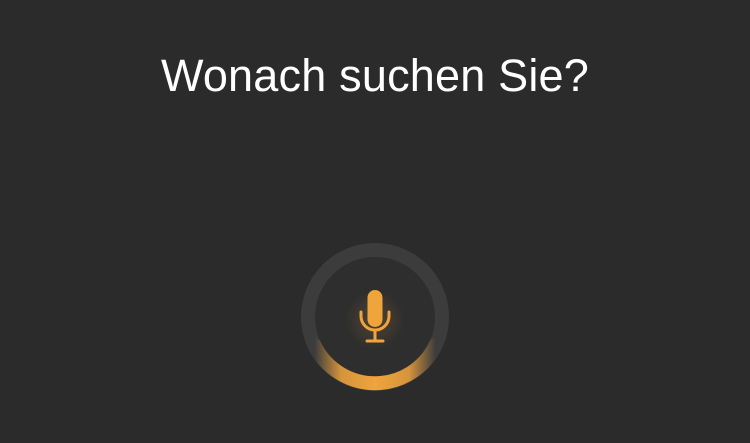 Image resolution: width=750 pixels, height=443 pixels. Describe the element at coordinates (375, 75) in the screenshot. I see `voice-prompt: Wonach suchen Sie?` at that location.